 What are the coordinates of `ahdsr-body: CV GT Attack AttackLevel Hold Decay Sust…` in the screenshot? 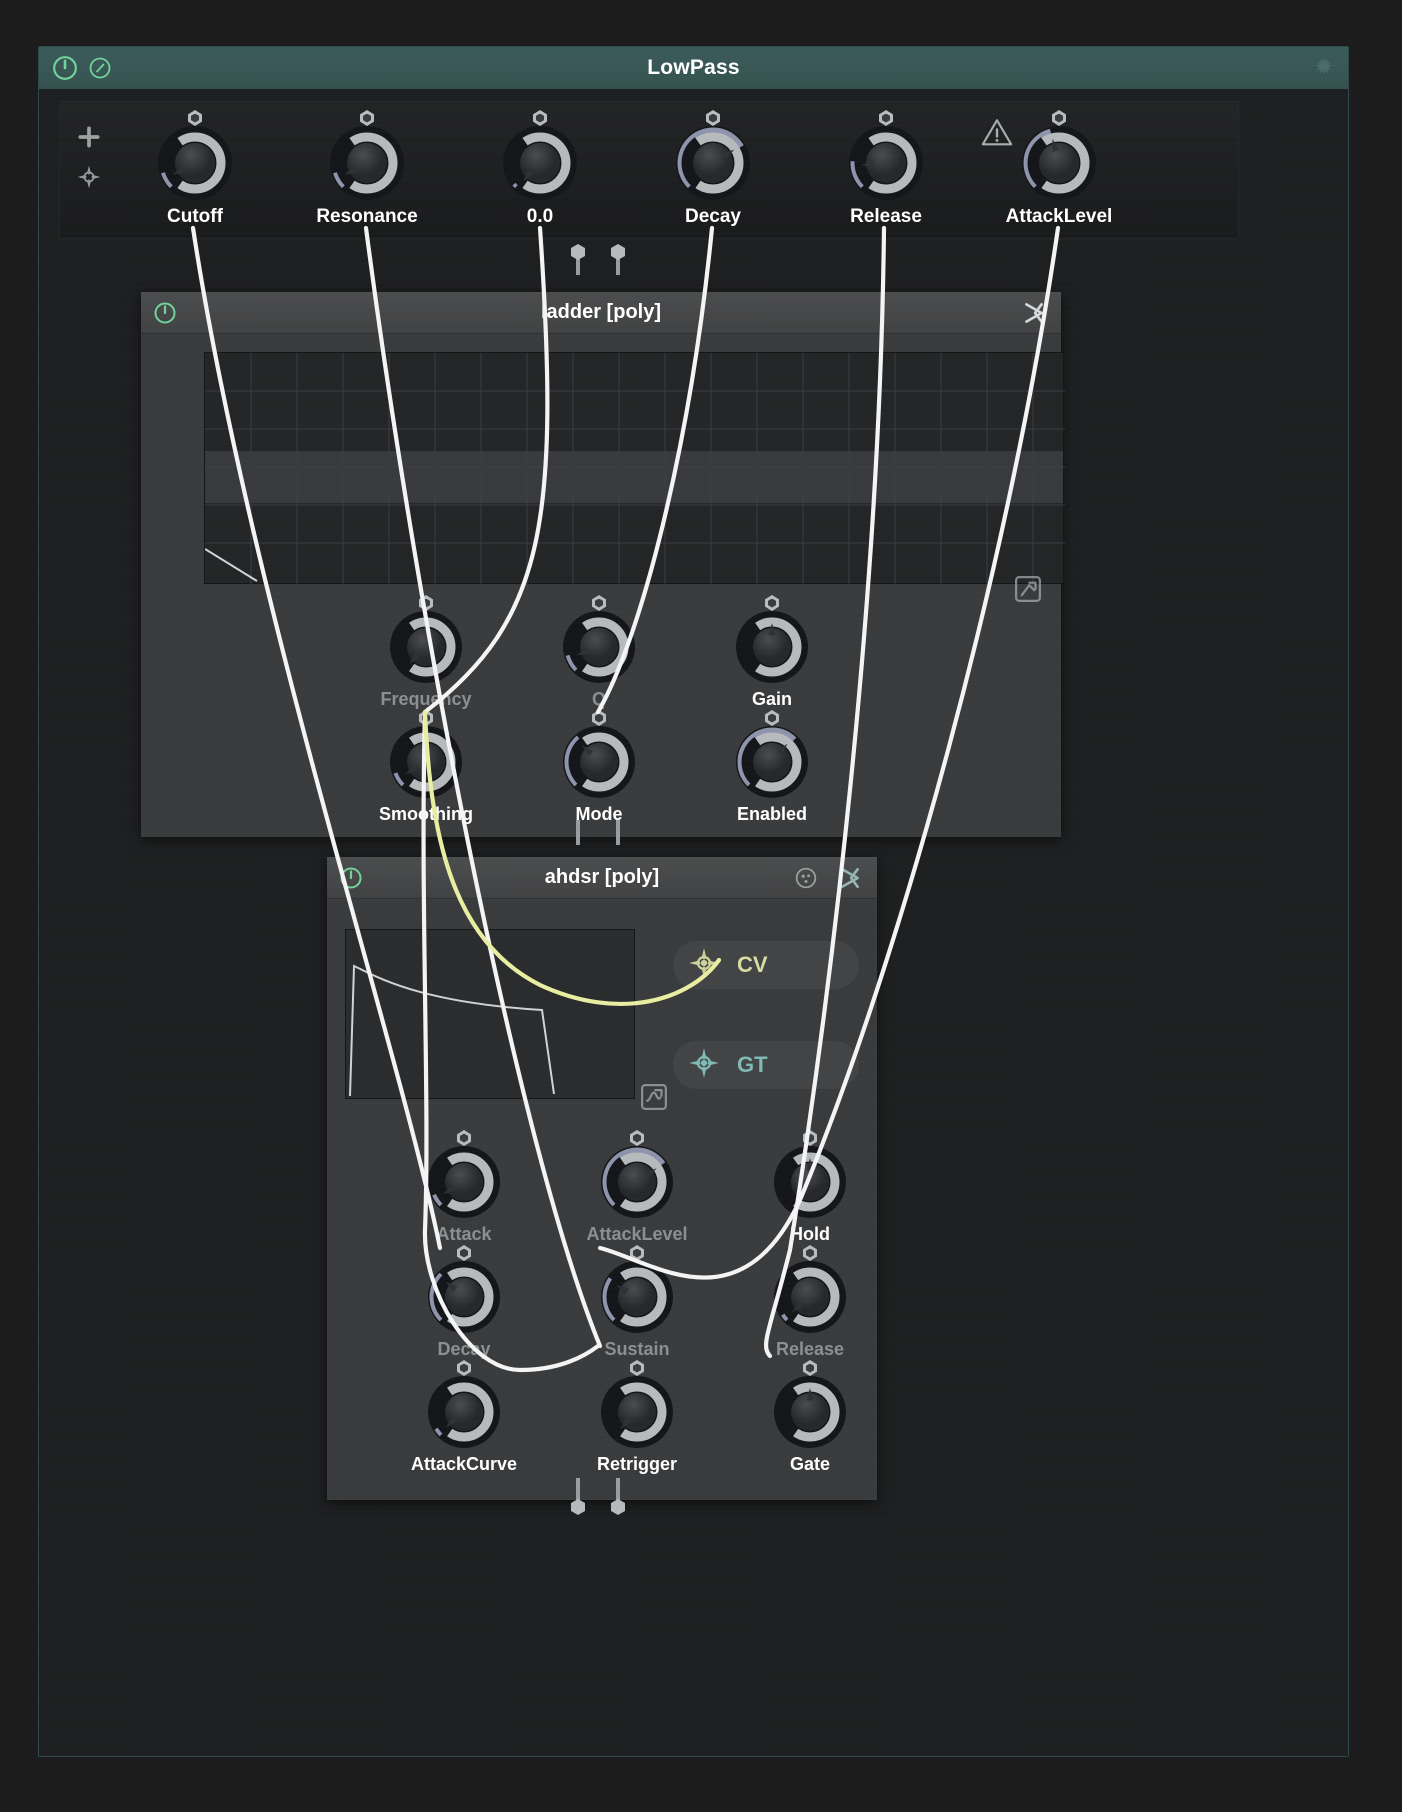 It's located at (602, 1199).